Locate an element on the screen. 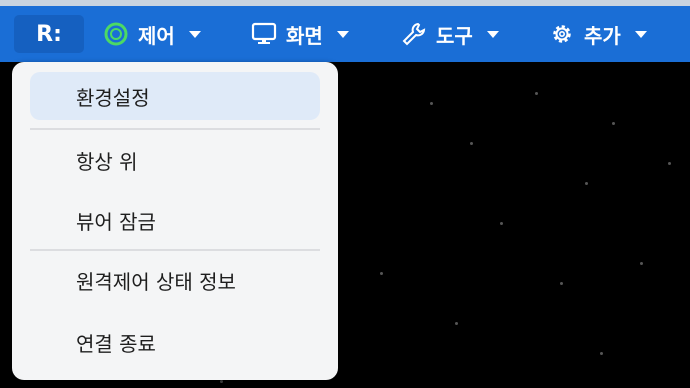  wrench-icon is located at coordinates (414, 34).